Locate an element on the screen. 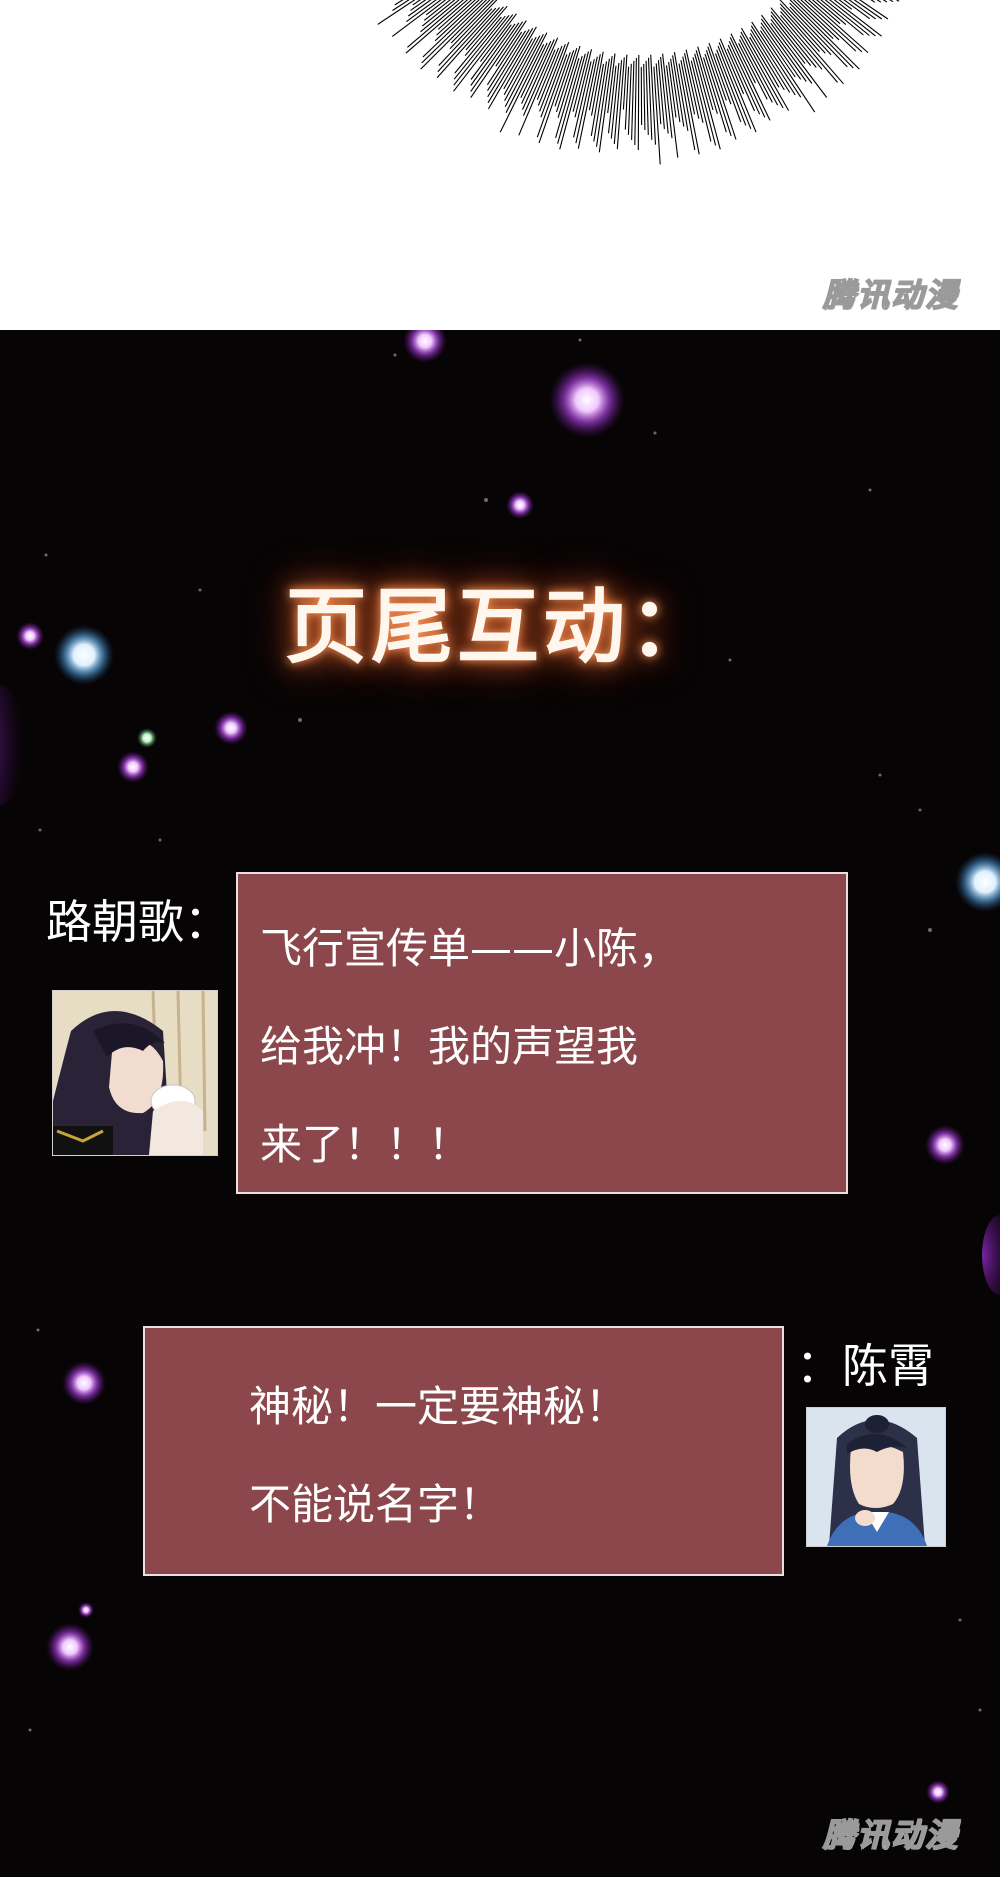  dialogue-line: 不能说名字！ is located at coordinates (375, 1504).